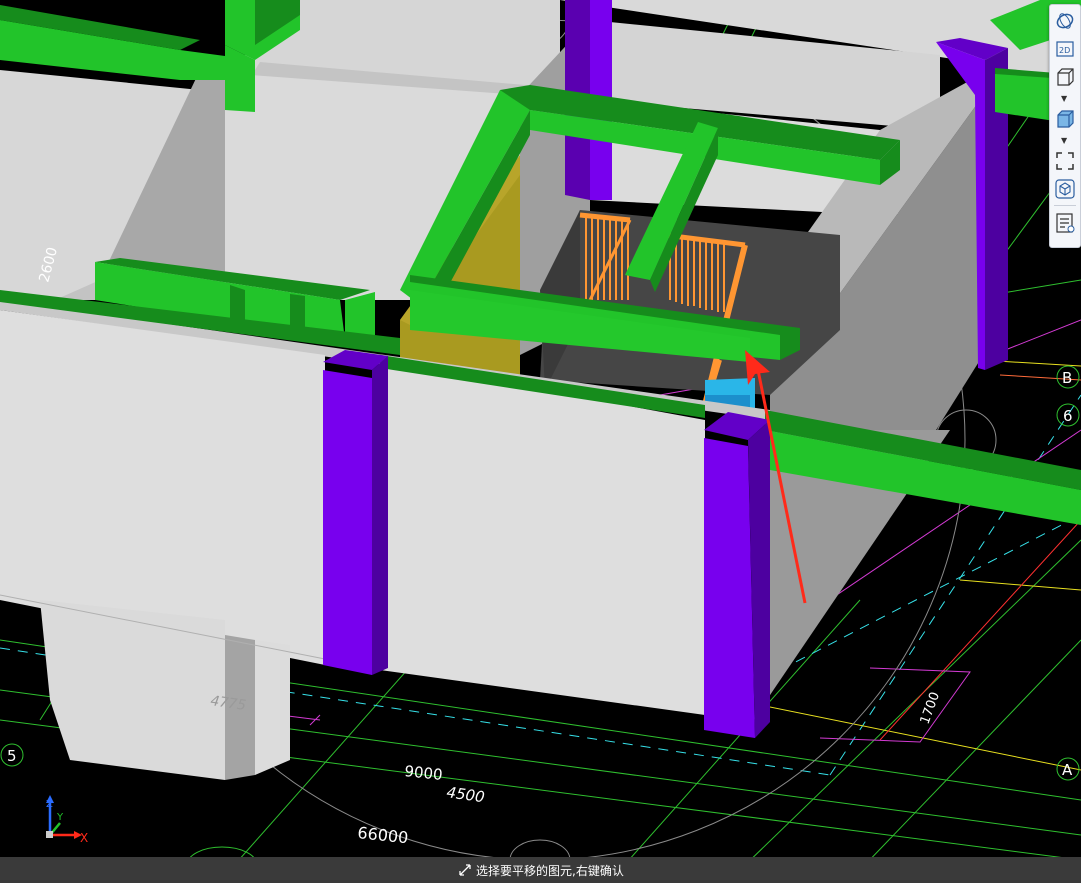  I want to click on dim-1700: 1700, so click(930, 708).